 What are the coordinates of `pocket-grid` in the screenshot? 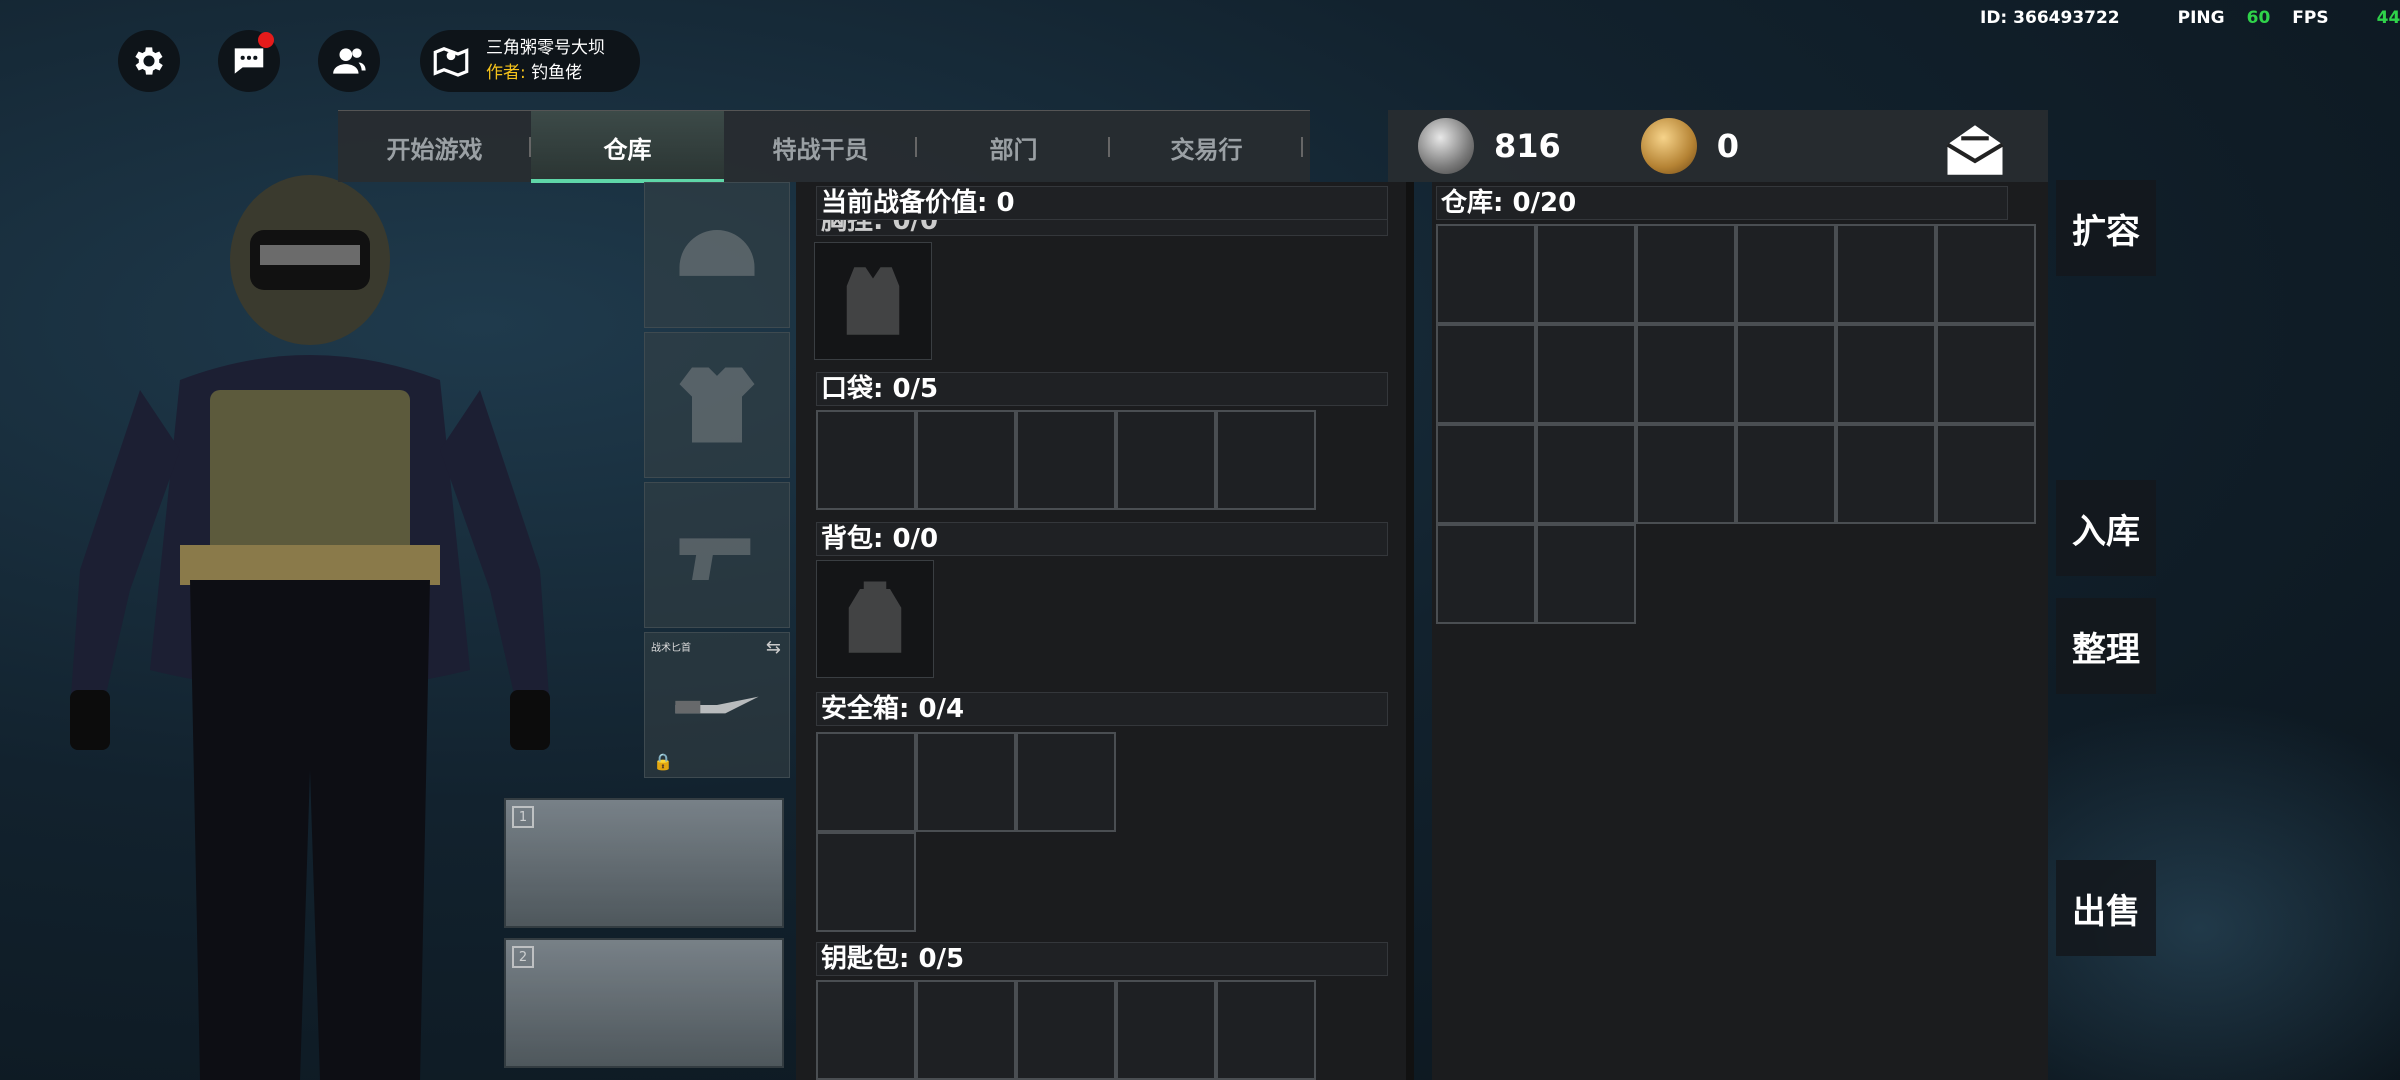 It's located at (1066, 460).